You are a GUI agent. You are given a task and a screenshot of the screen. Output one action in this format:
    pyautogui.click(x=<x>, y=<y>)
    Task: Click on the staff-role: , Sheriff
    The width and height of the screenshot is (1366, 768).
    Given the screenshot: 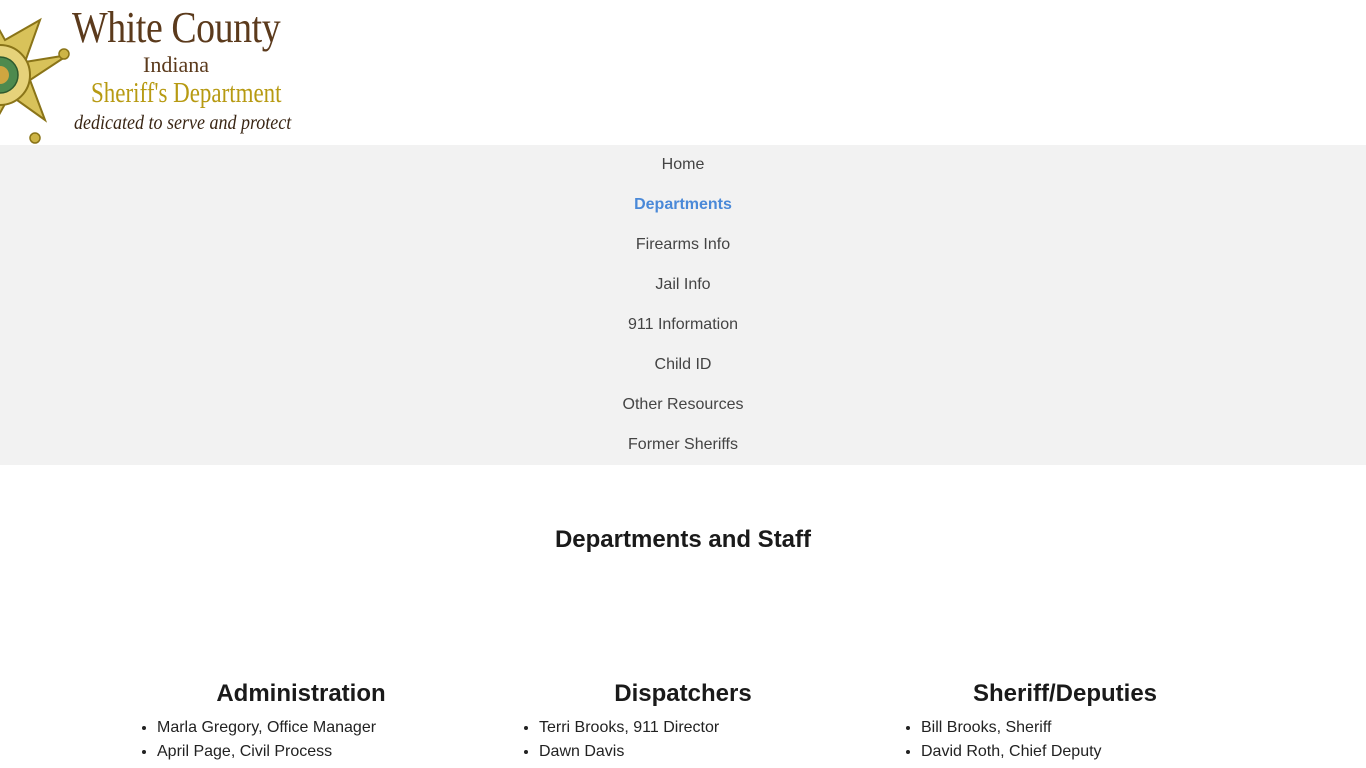 What is the action you would take?
    pyautogui.click(x=1024, y=727)
    